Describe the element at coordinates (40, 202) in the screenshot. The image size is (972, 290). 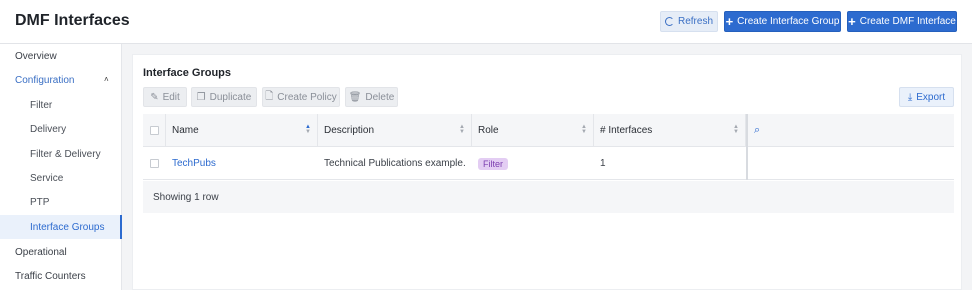
I see `sidebar-item-label: PTP` at that location.